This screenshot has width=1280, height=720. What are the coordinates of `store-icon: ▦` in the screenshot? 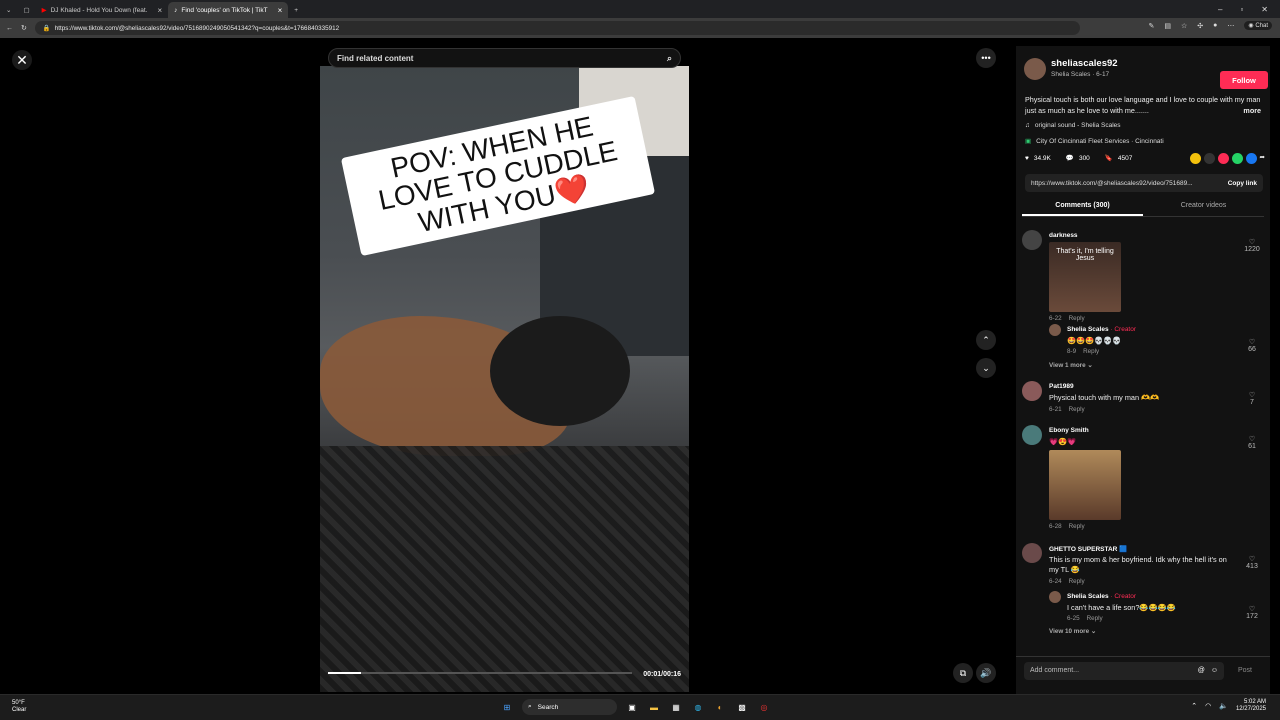 It's located at (676, 707).